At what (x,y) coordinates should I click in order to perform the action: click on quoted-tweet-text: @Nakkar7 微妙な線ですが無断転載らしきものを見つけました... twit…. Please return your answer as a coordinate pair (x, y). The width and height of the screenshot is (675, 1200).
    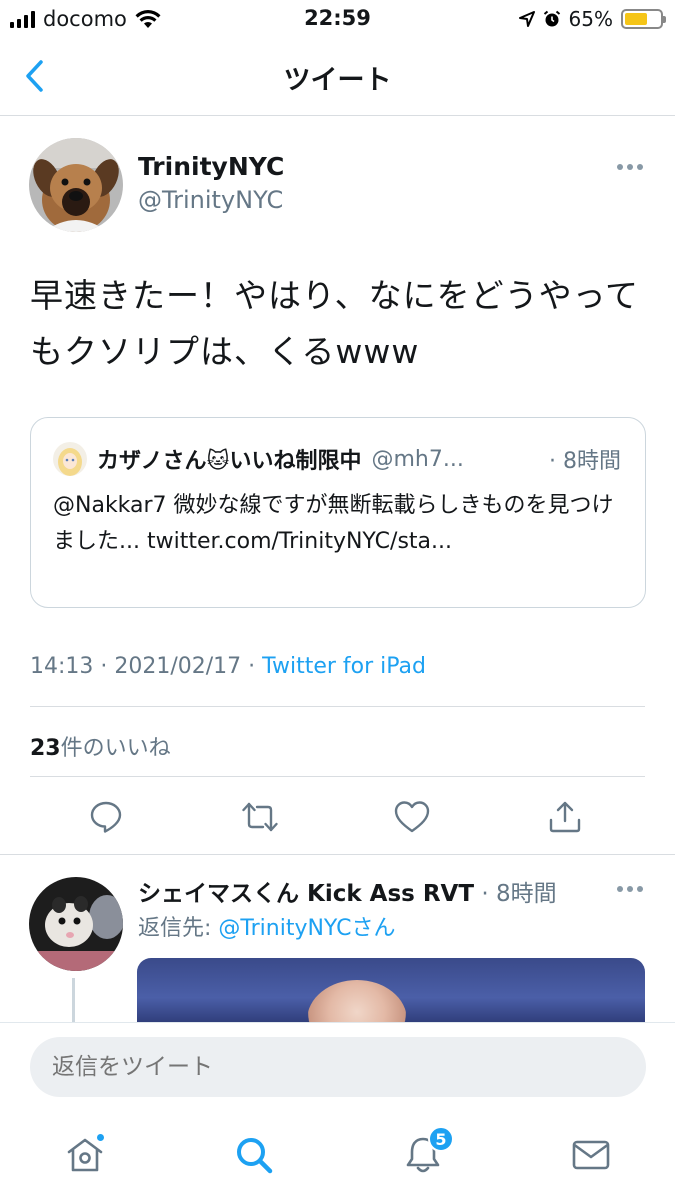
    Looking at the image, I should click on (333, 523).